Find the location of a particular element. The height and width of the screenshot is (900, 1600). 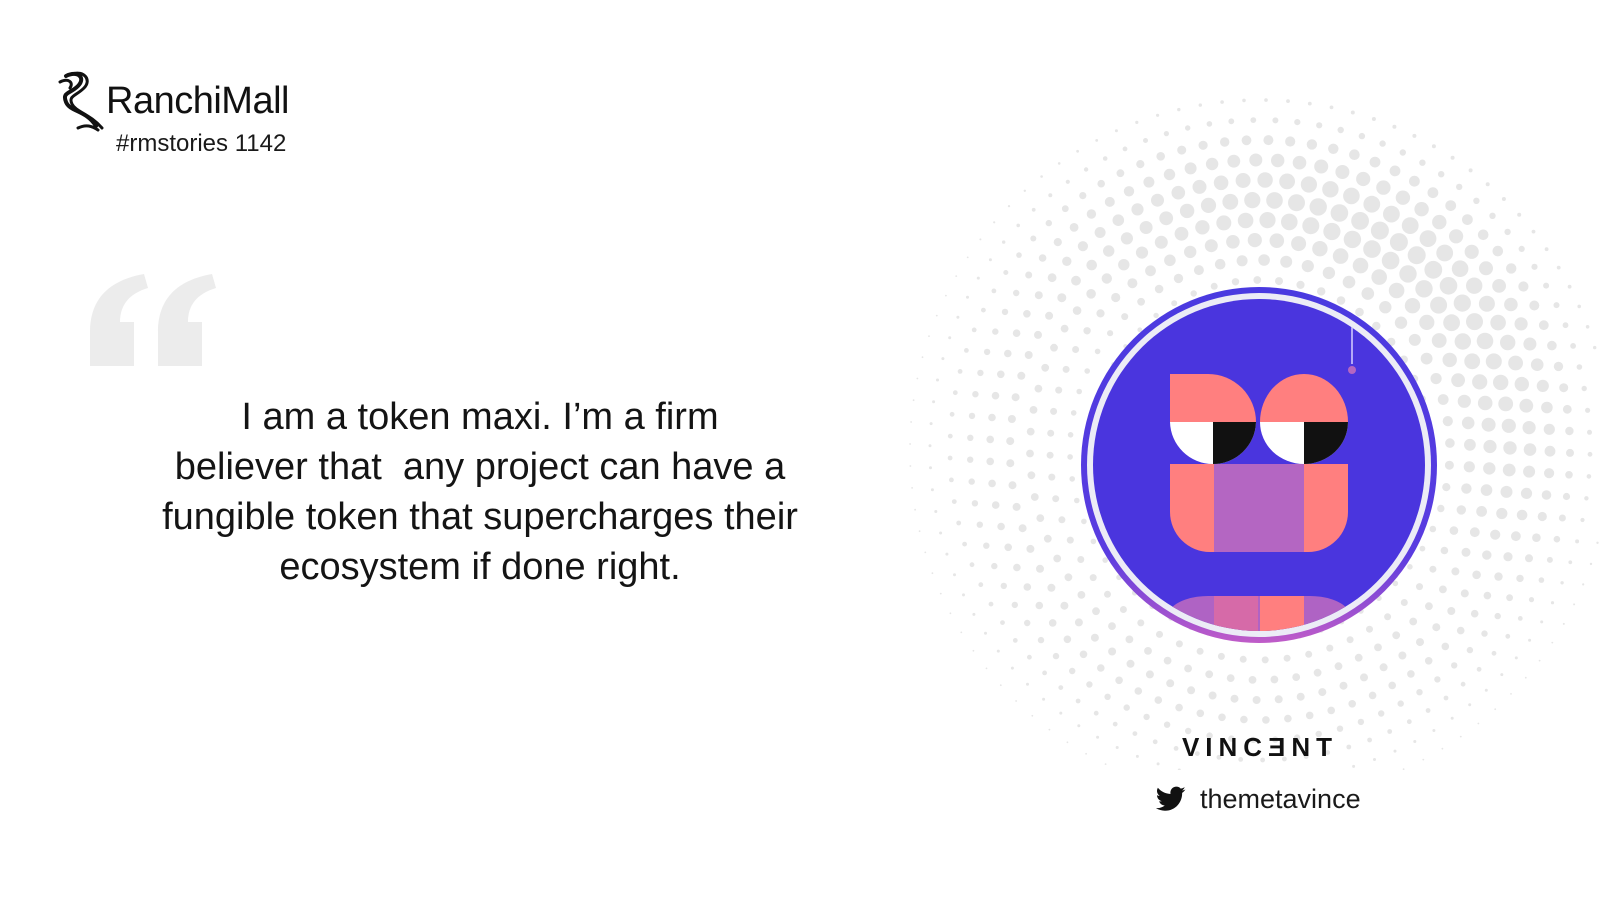

twitter-handle-row: themetavince is located at coordinates (1258, 799).